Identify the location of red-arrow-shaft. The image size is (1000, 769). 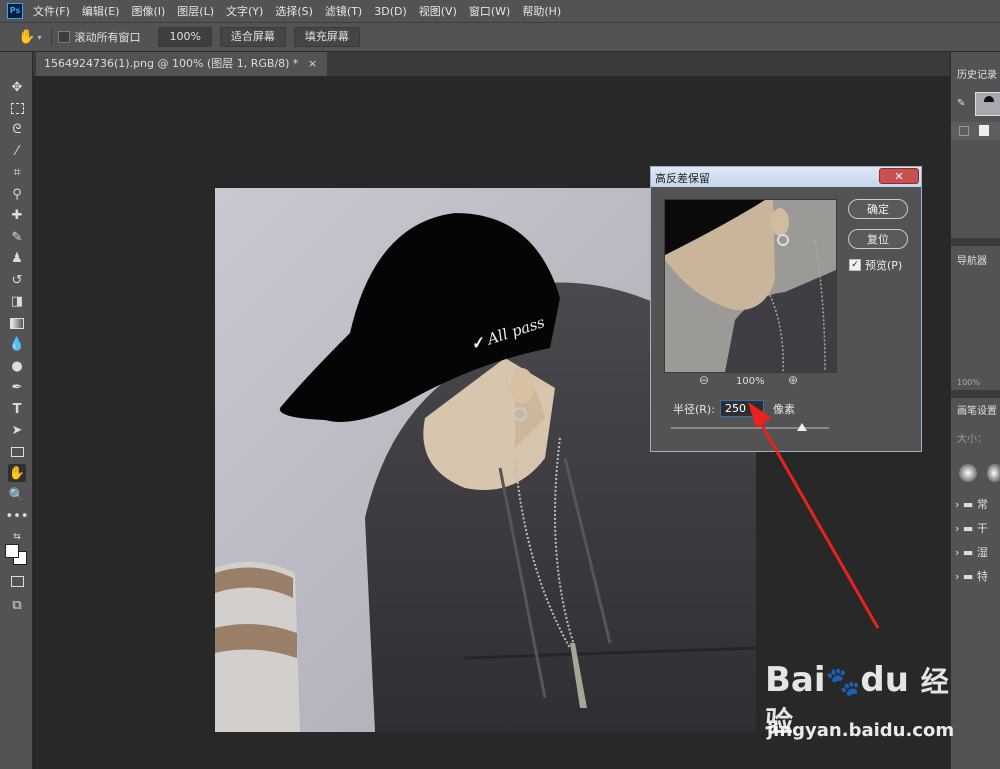
(819, 525).